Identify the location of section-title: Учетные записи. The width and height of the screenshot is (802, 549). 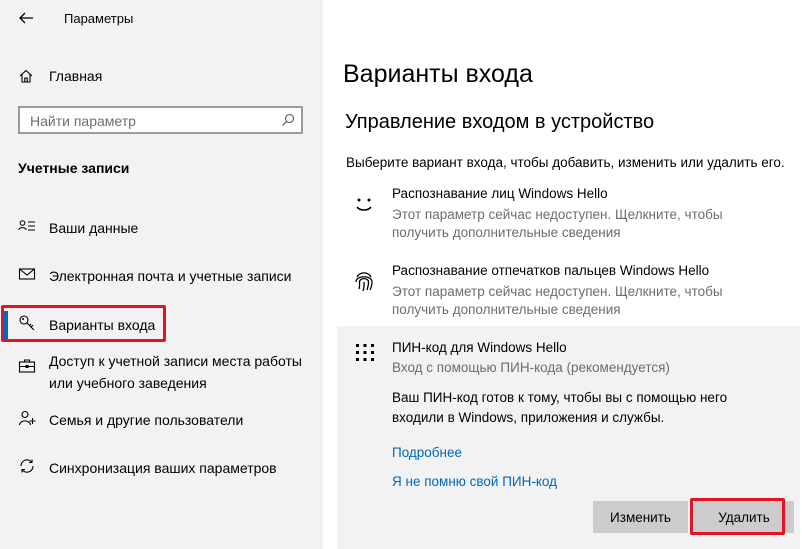
(74, 168).